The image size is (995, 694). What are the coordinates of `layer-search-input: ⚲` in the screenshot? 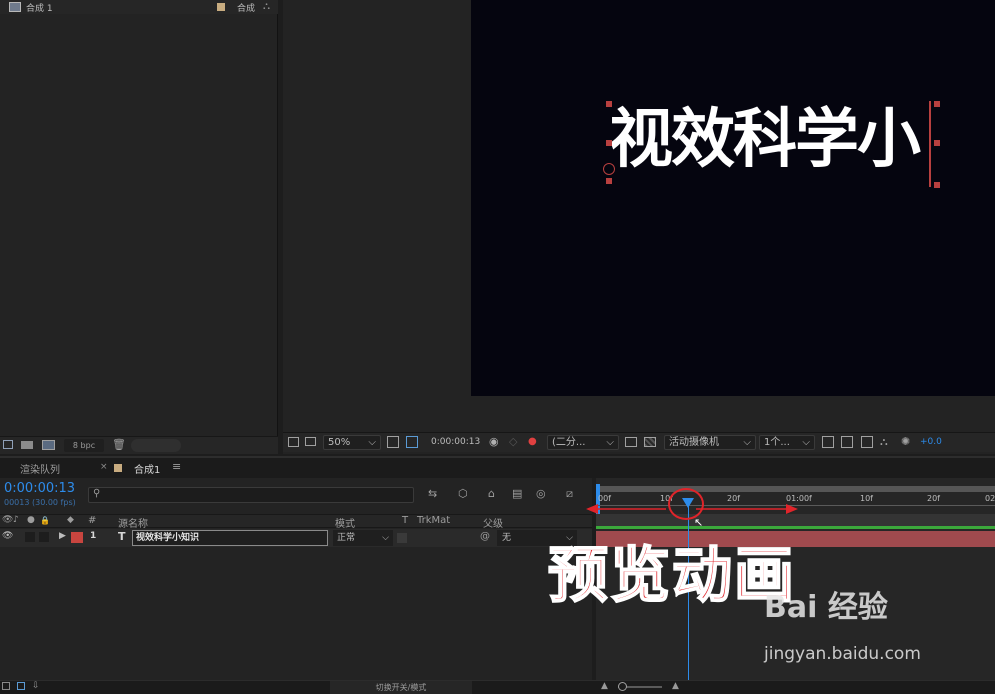 It's located at (251, 495).